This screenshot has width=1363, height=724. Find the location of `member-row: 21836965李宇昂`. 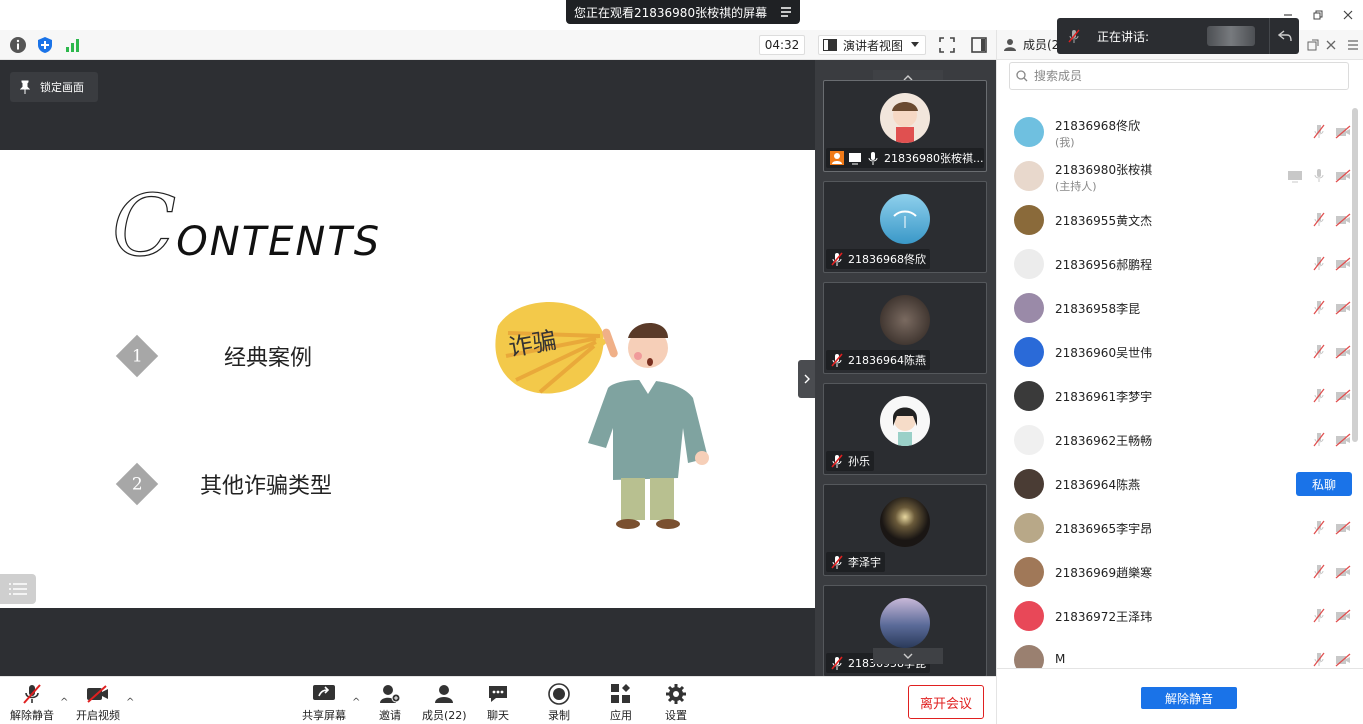

member-row: 21836965李宇昂 is located at coordinates (1174, 528).